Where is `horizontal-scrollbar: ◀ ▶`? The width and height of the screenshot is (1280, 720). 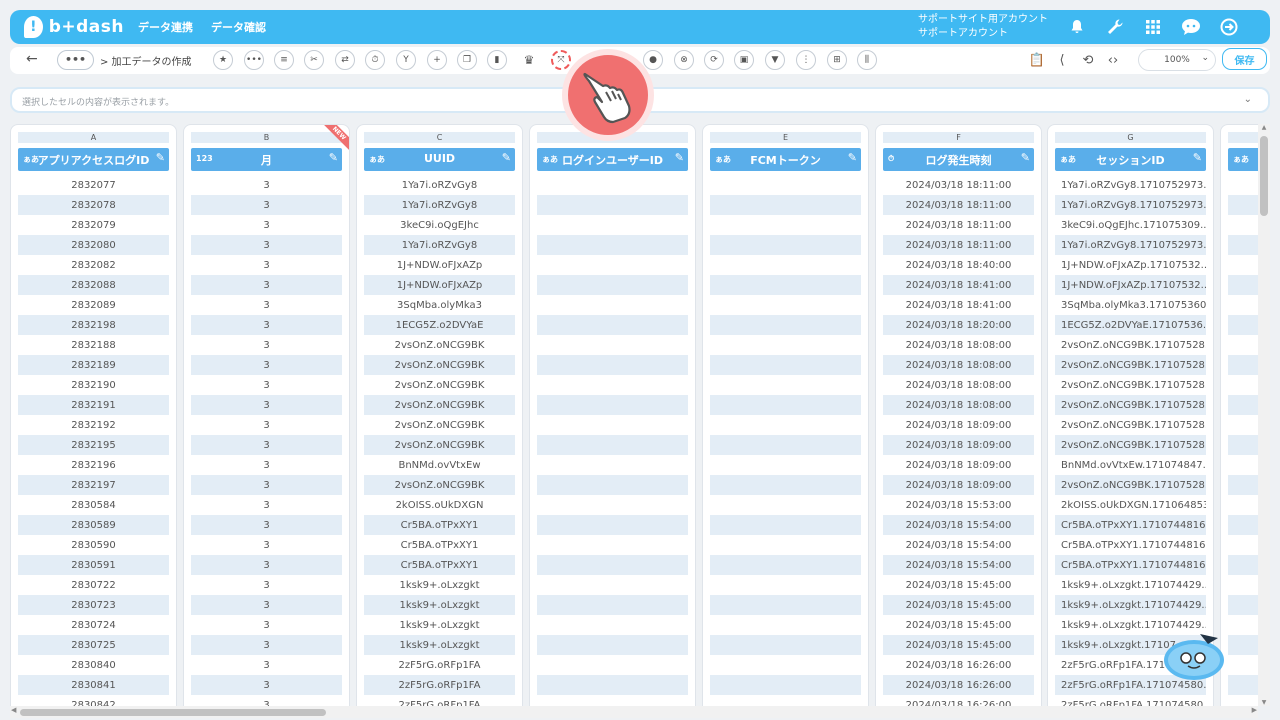
horizontal-scrollbar: ◀ ▶ is located at coordinates (634, 712).